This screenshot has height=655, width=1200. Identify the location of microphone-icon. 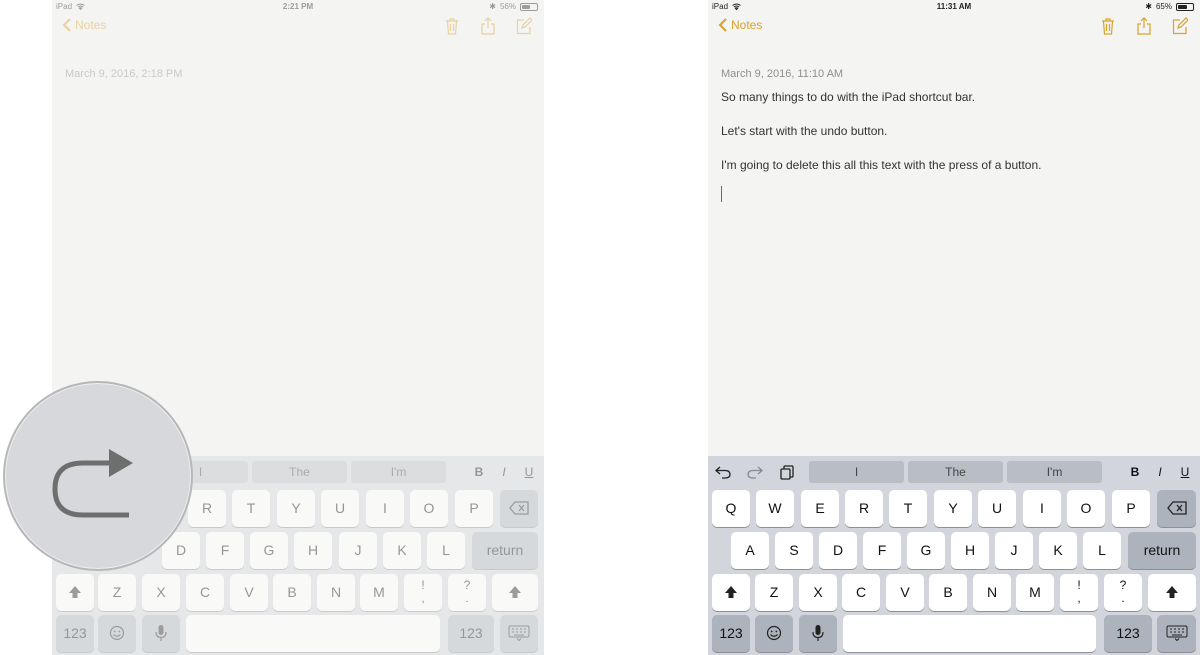
(818, 633).